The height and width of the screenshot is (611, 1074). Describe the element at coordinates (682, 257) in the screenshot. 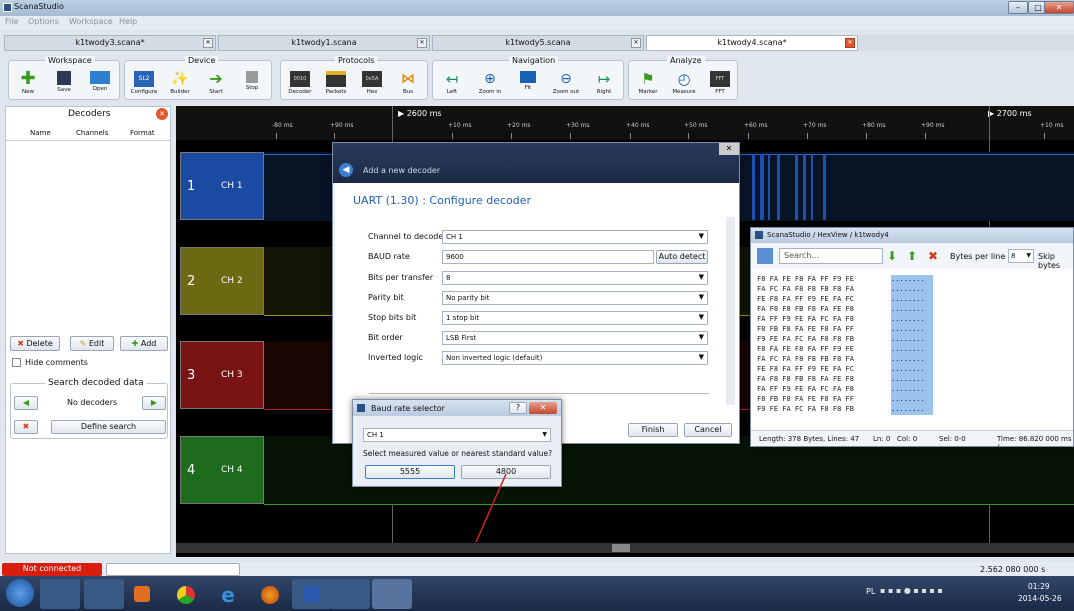

I see `auto-detect-button: Auto detect` at that location.